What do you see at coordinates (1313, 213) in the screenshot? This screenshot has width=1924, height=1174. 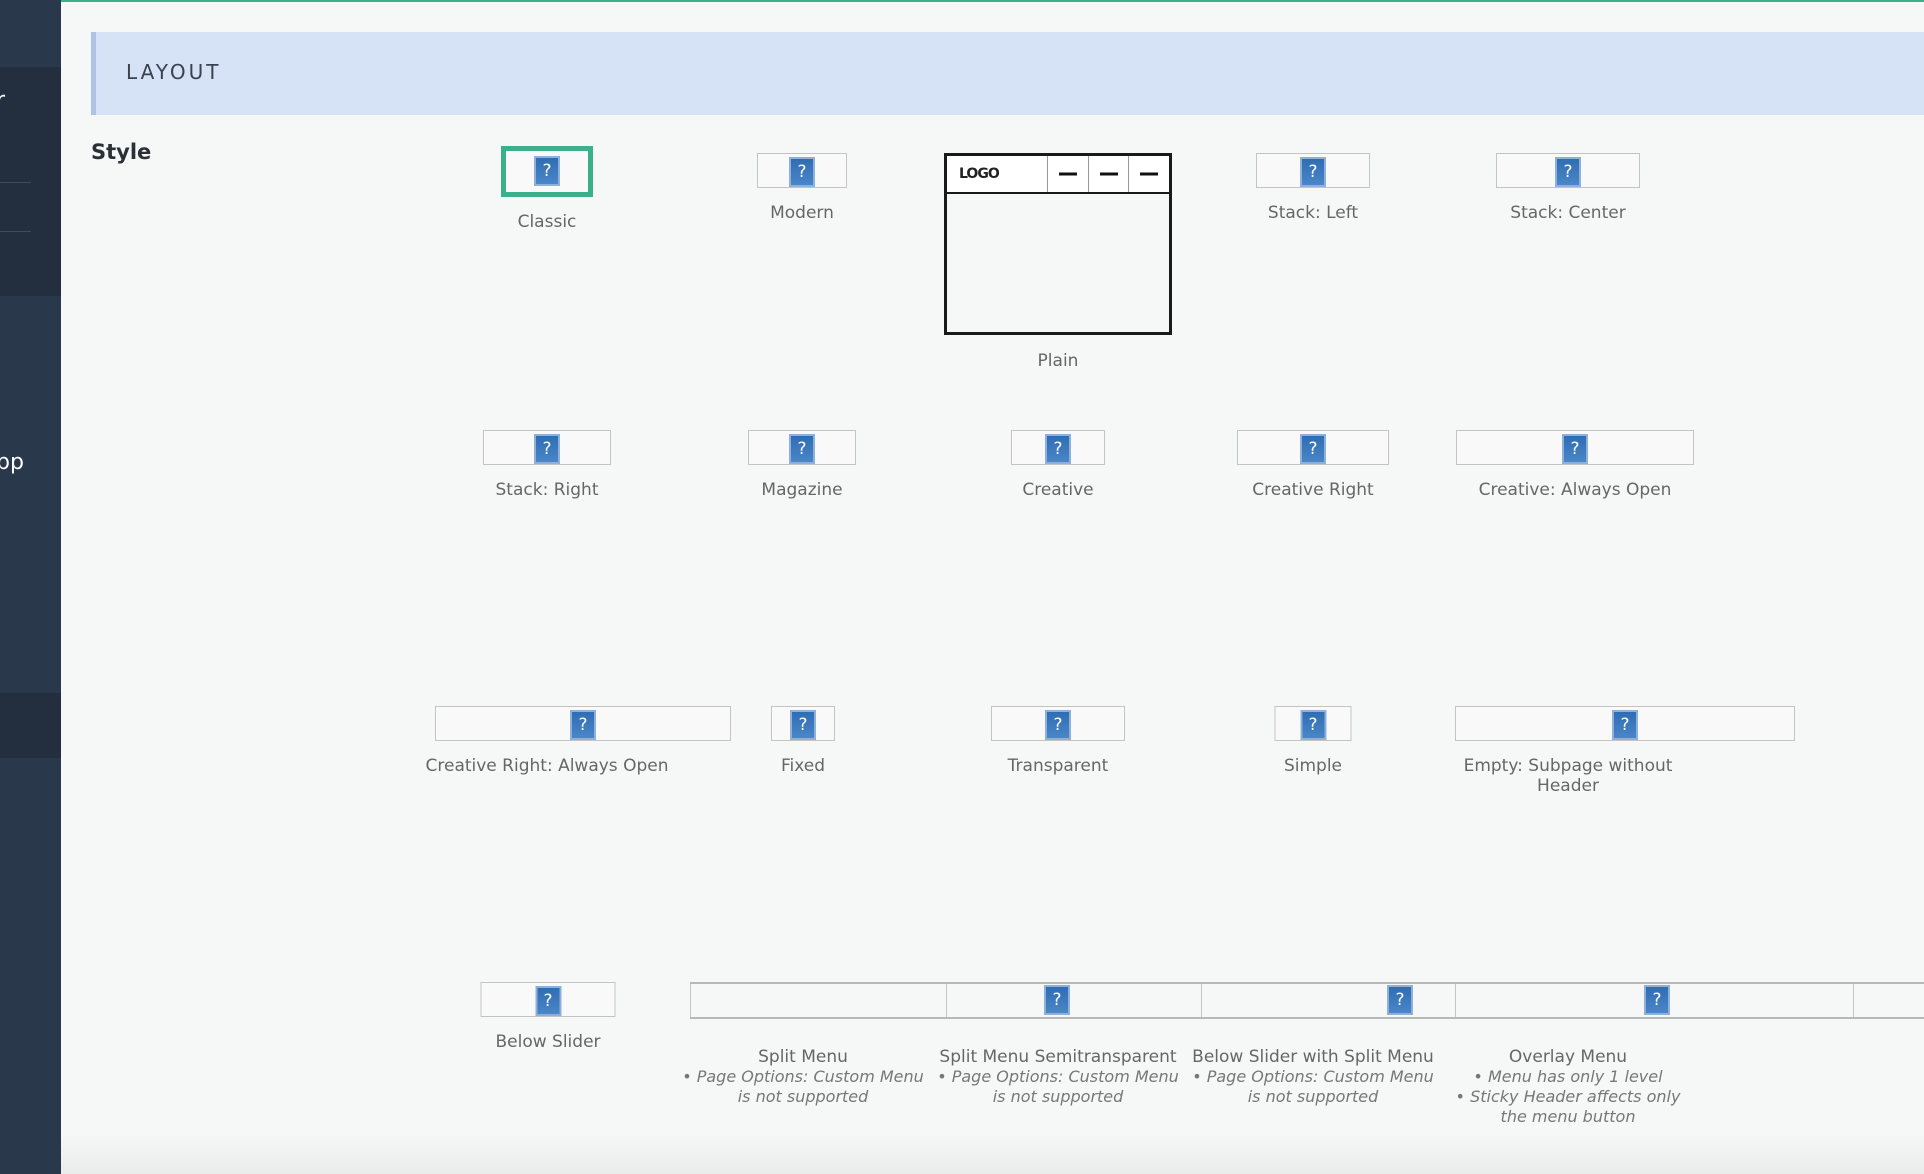 I see `style-label: Stack: Left` at bounding box center [1313, 213].